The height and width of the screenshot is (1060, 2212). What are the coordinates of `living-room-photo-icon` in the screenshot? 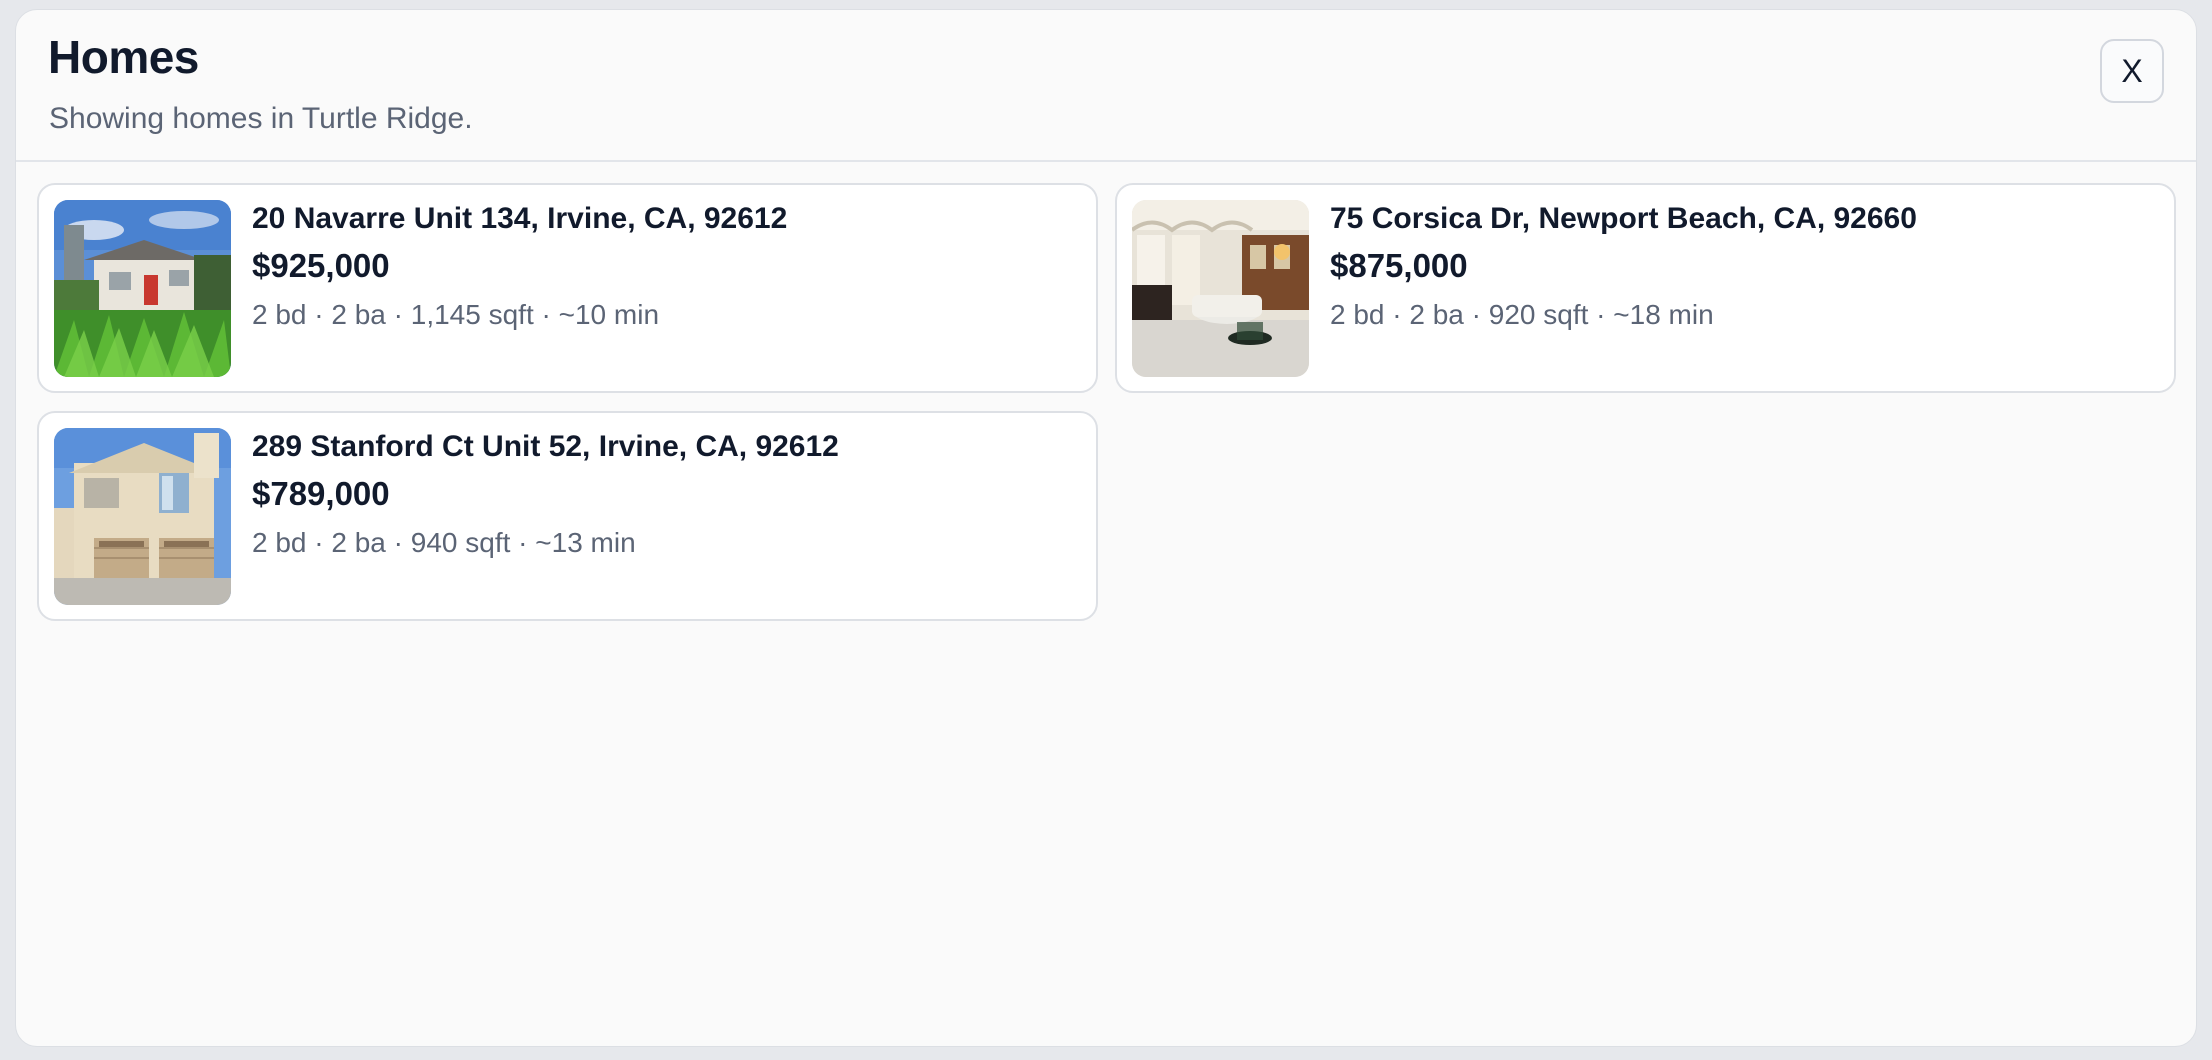 It's located at (1220, 288).